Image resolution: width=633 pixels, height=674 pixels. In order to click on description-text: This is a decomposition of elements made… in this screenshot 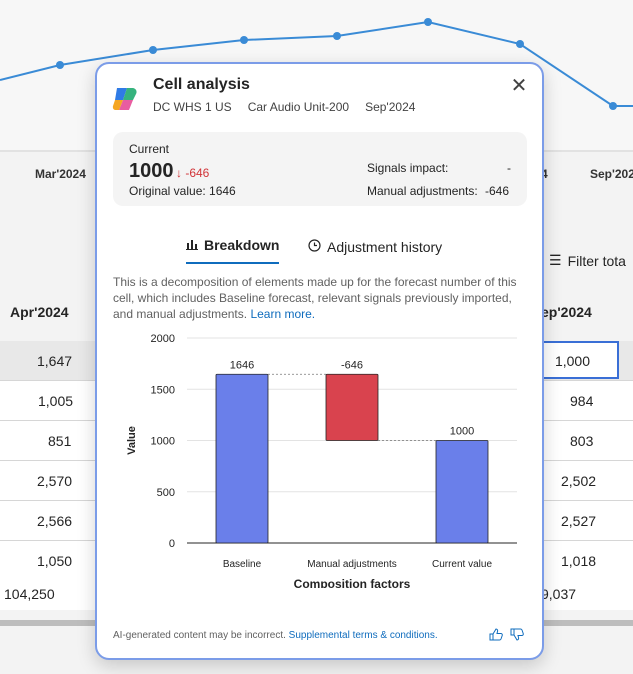, I will do `click(320, 298)`.